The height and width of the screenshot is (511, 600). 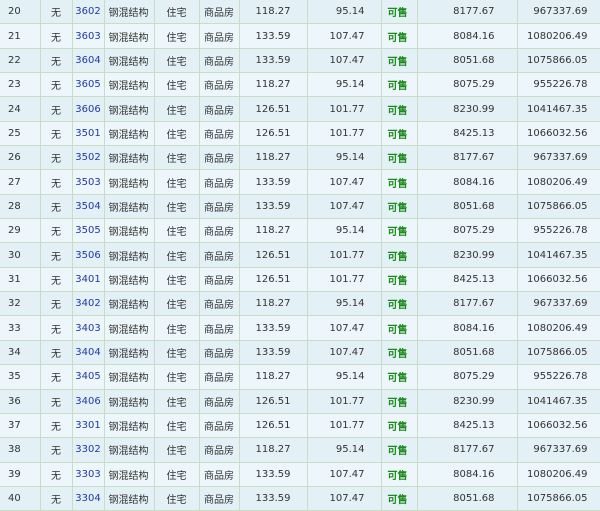 I want to click on room-link: 3403, so click(x=87, y=328).